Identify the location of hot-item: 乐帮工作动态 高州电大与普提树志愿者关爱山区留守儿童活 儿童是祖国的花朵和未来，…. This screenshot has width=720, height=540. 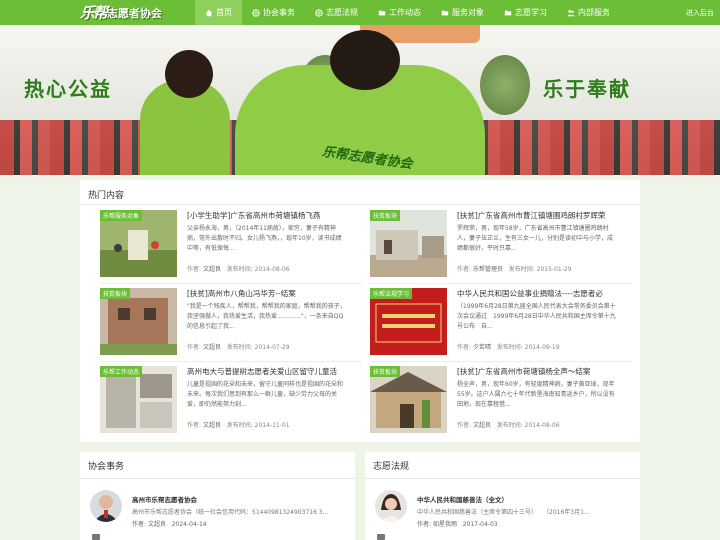
(231, 402).